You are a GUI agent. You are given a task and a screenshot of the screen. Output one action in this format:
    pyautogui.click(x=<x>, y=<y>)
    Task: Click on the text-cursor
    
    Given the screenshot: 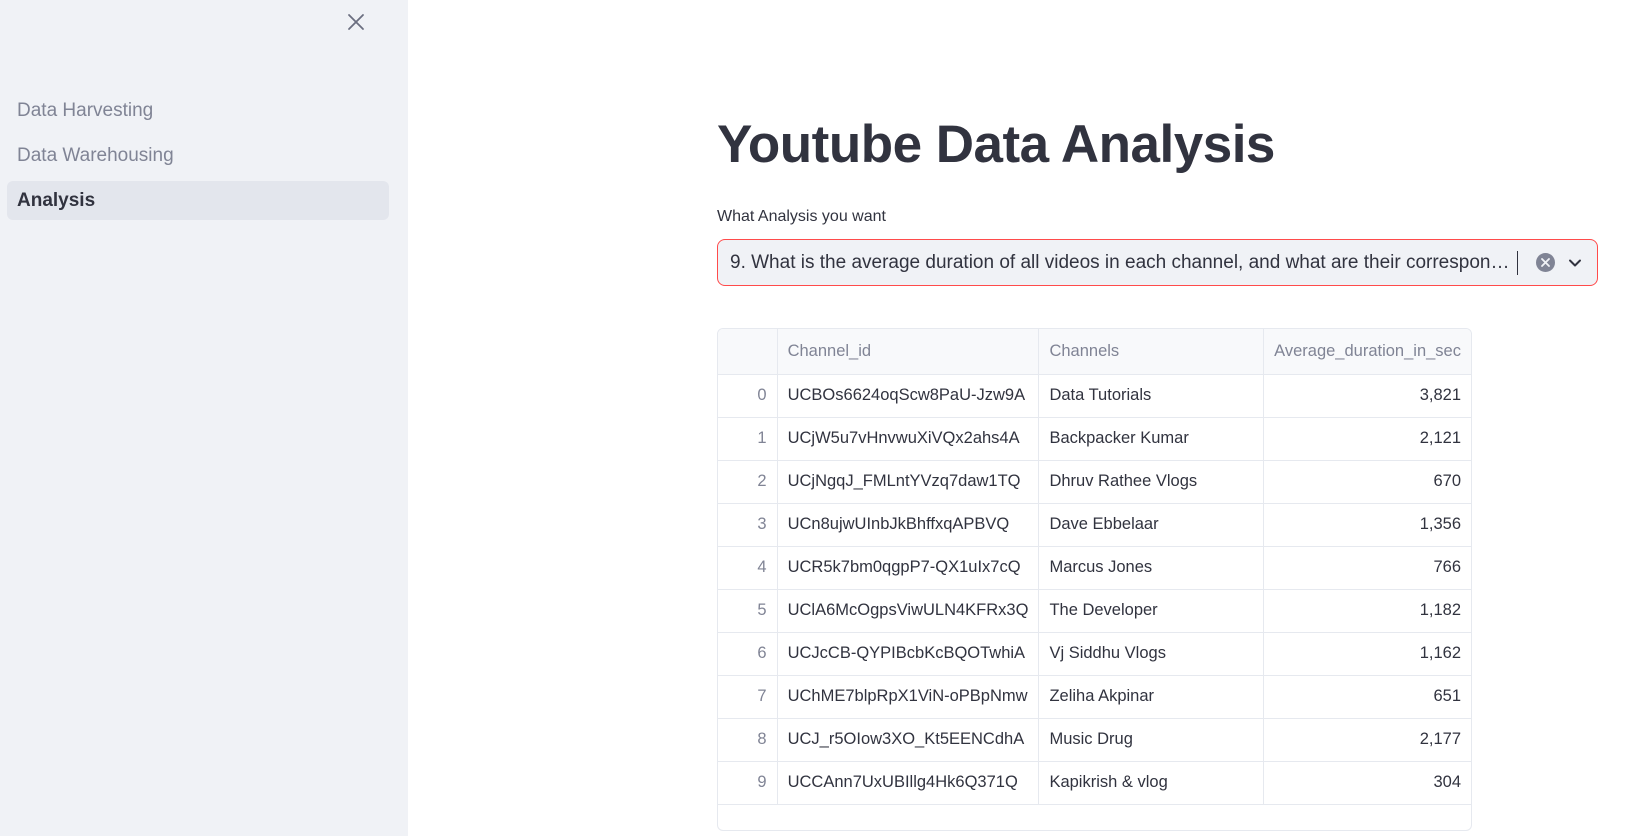 What is the action you would take?
    pyautogui.click(x=1517, y=262)
    